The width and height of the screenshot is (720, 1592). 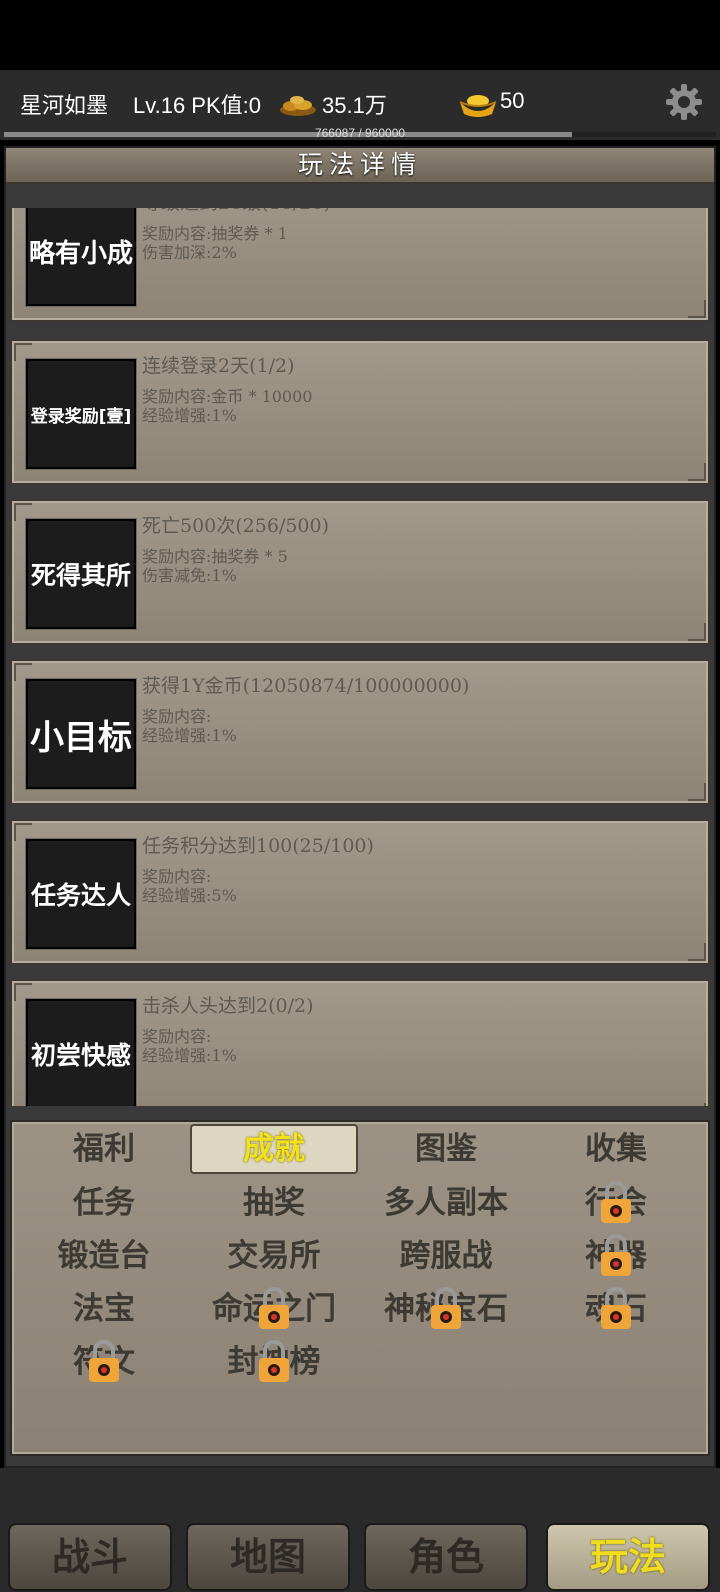 I want to click on menu-dungeon: 多人副本, so click(x=446, y=1203).